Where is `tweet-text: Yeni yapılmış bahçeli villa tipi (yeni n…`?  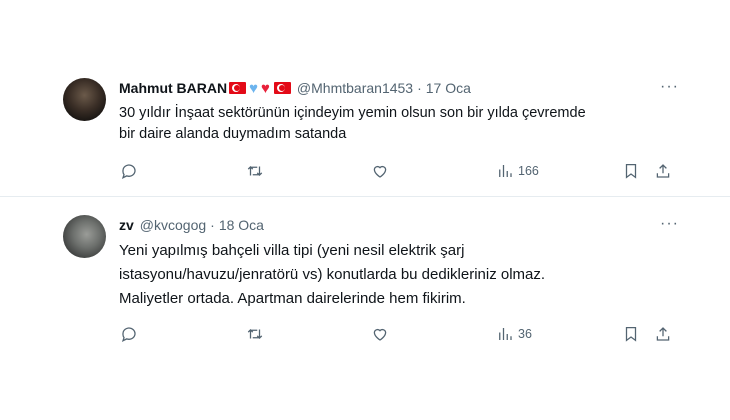
tweet-text: Yeni yapılmış bahçeli villa tipi (yeni n… is located at coordinates (409, 275).